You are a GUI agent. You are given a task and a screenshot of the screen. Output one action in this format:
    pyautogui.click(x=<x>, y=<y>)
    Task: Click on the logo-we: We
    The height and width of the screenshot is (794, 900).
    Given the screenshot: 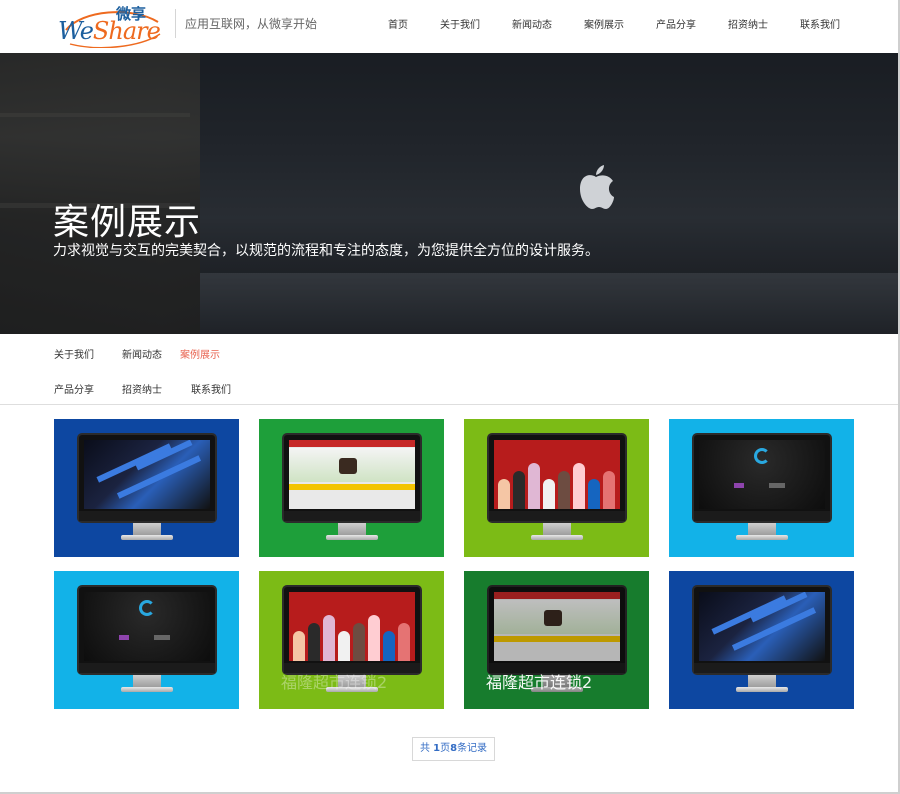 What is the action you would take?
    pyautogui.click(x=76, y=31)
    